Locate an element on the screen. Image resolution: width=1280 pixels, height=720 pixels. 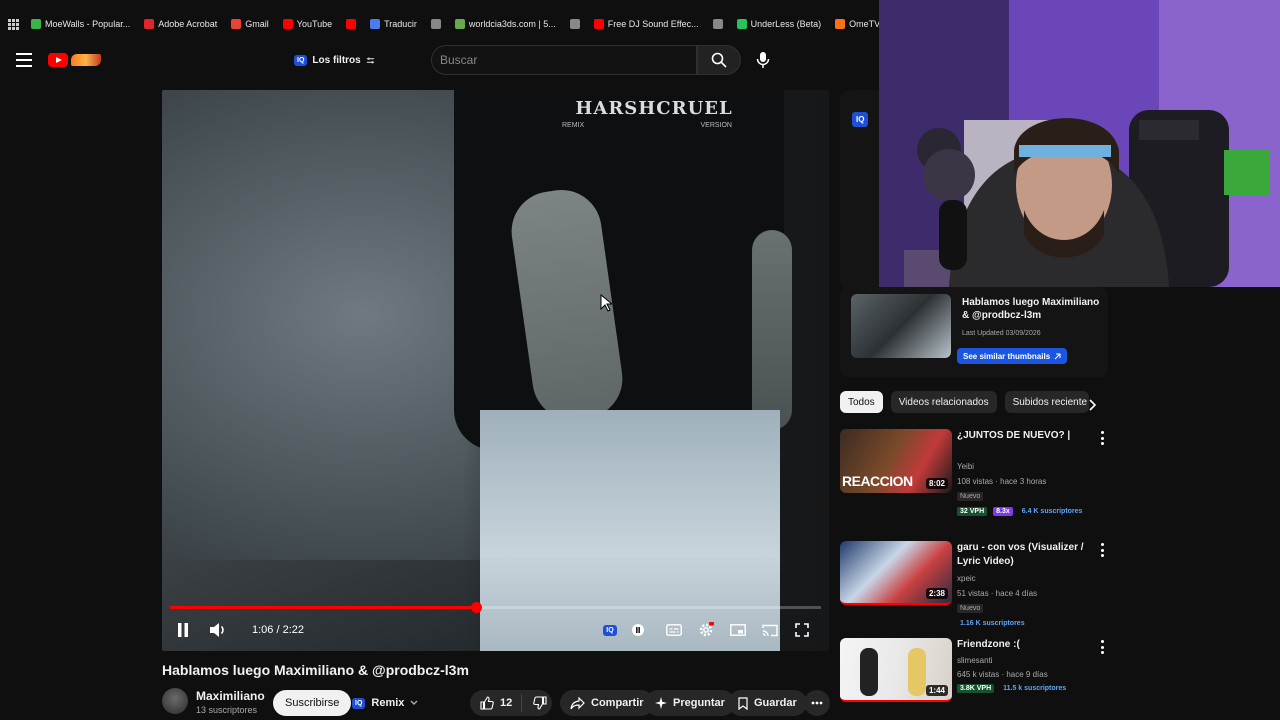
summary-thumbnail is located at coordinates (901, 326).